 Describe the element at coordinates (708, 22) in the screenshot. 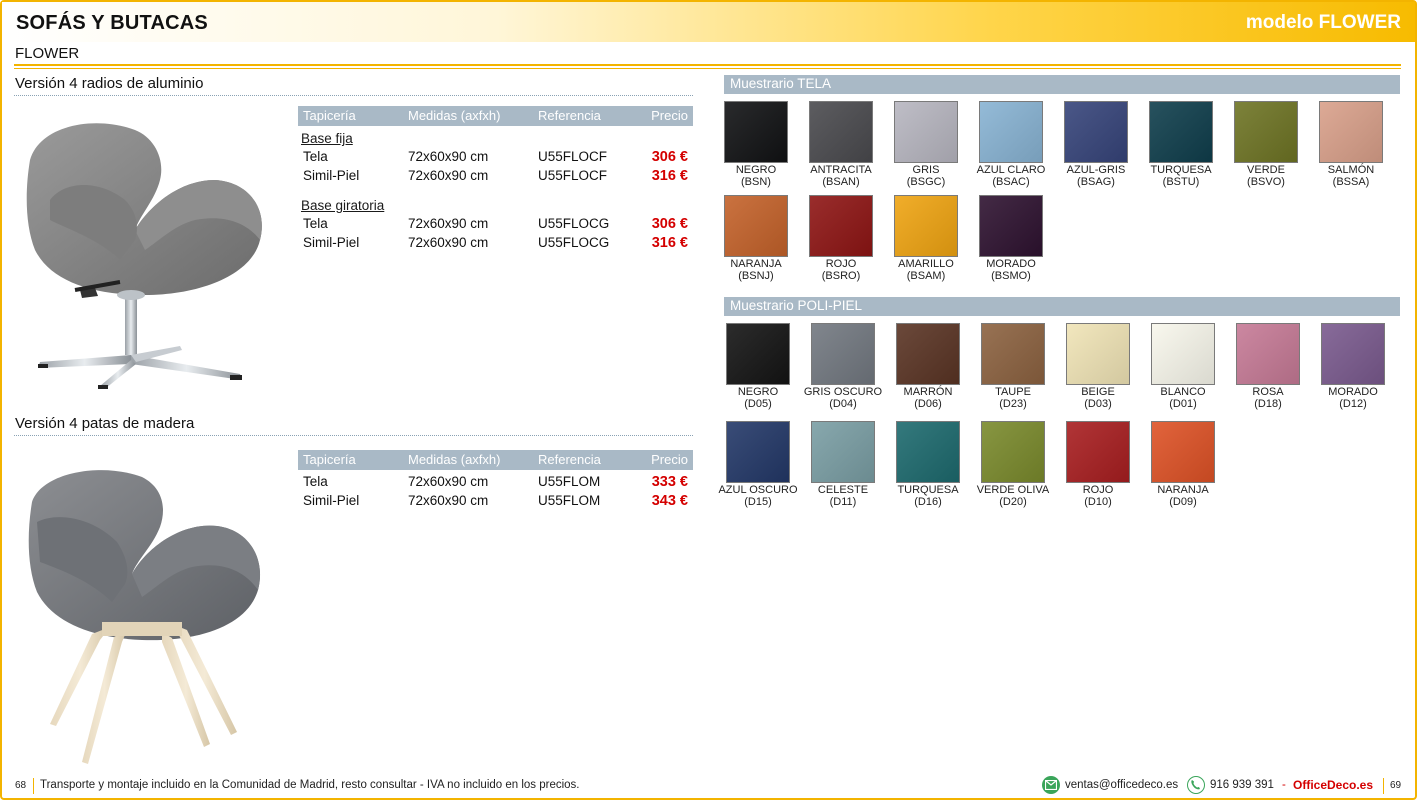

I see `header-band: SOFÁS Y BUTACAS modelo FLOWER` at that location.